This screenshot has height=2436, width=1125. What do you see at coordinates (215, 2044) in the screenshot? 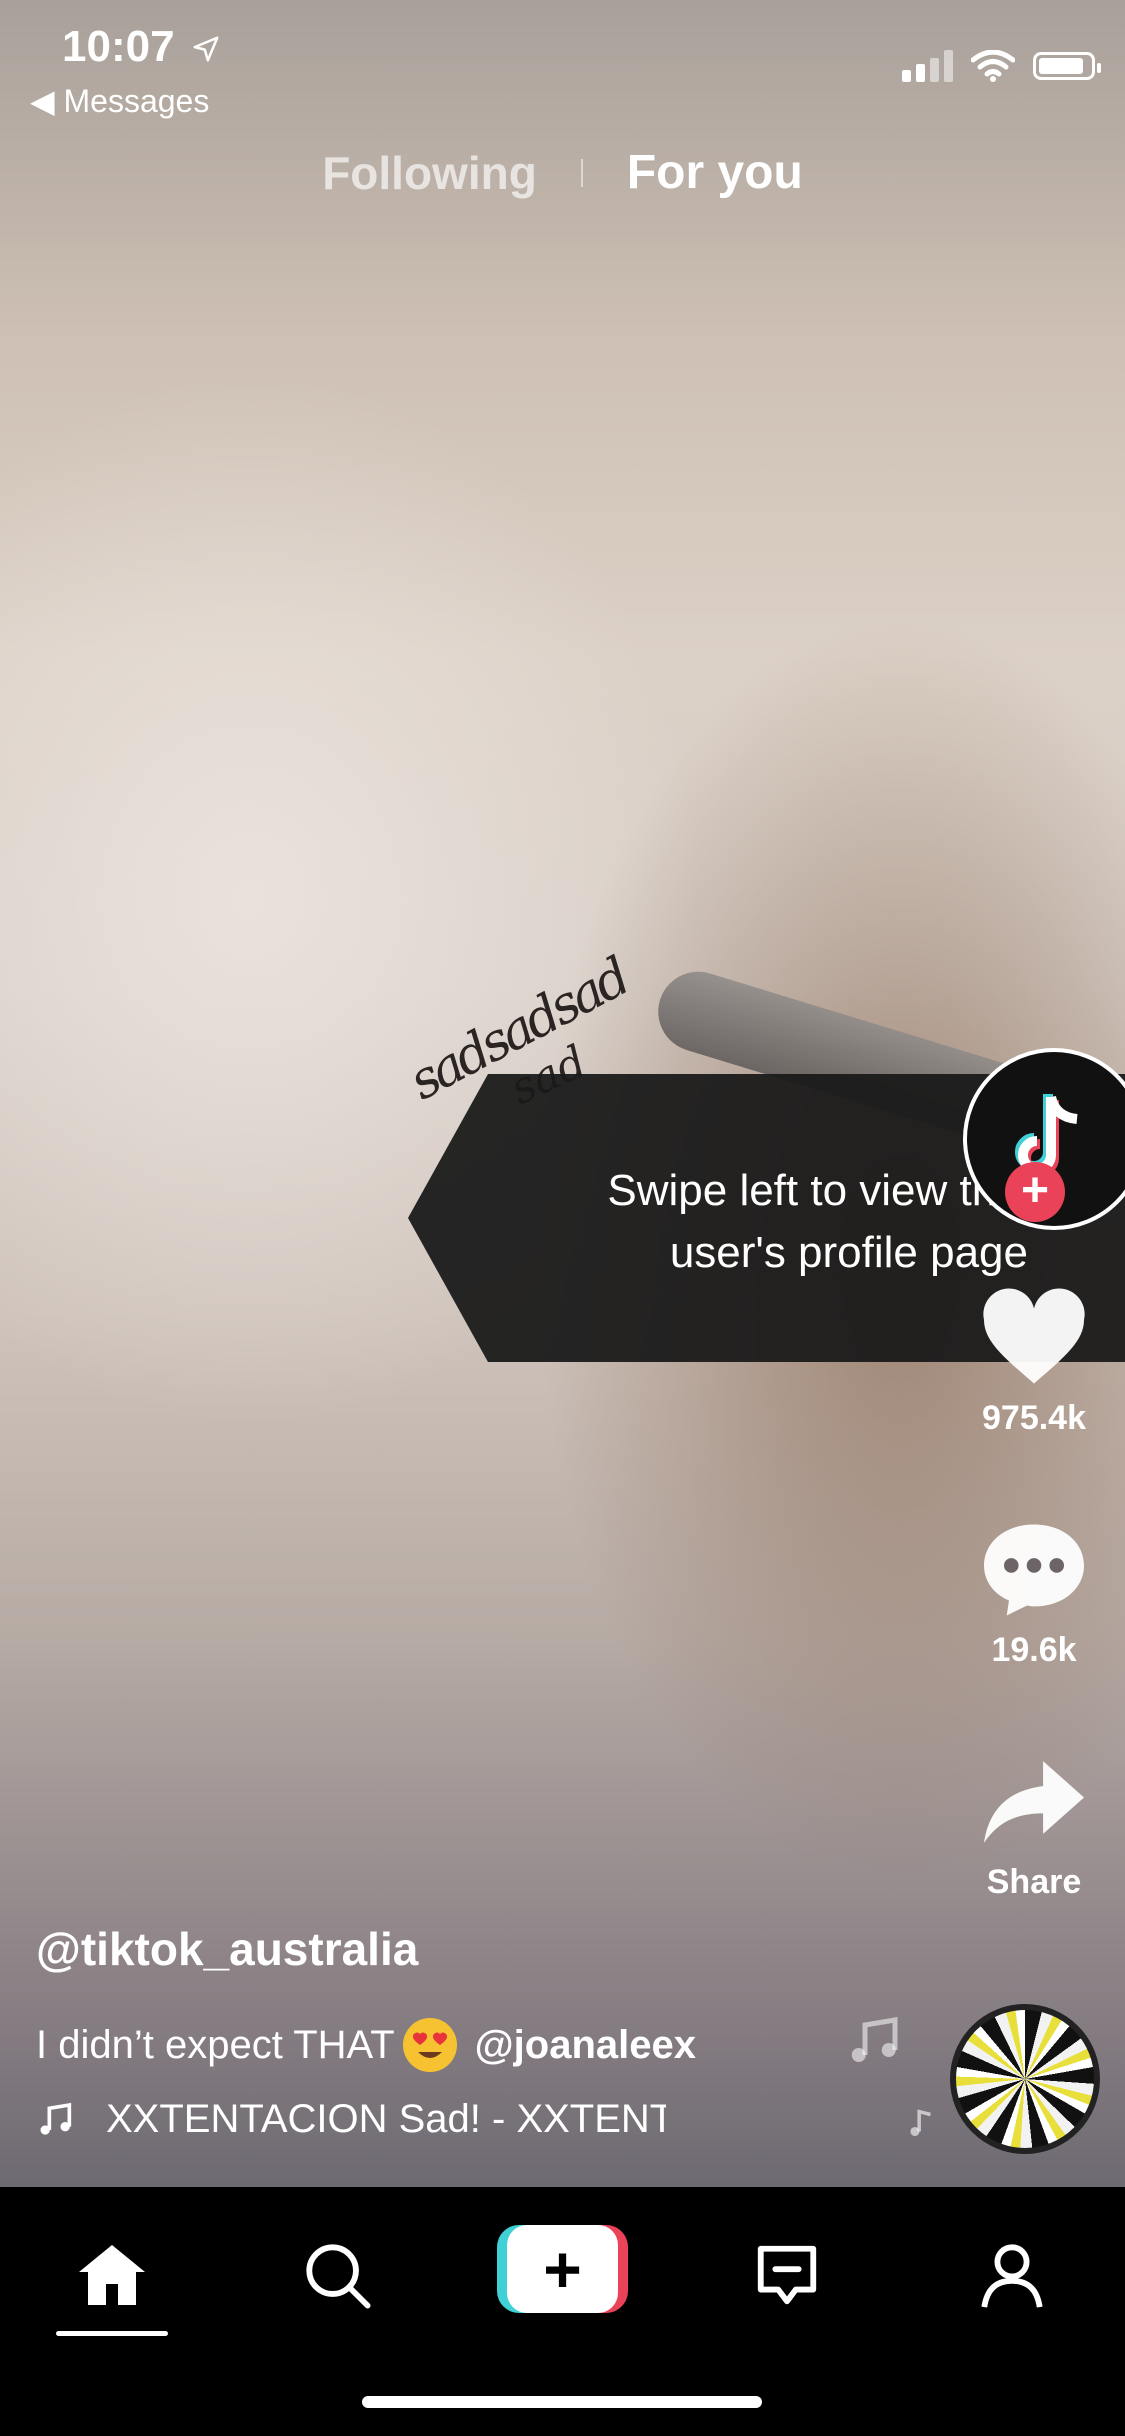
I see `caption-text: I didn’t expect THAT` at bounding box center [215, 2044].